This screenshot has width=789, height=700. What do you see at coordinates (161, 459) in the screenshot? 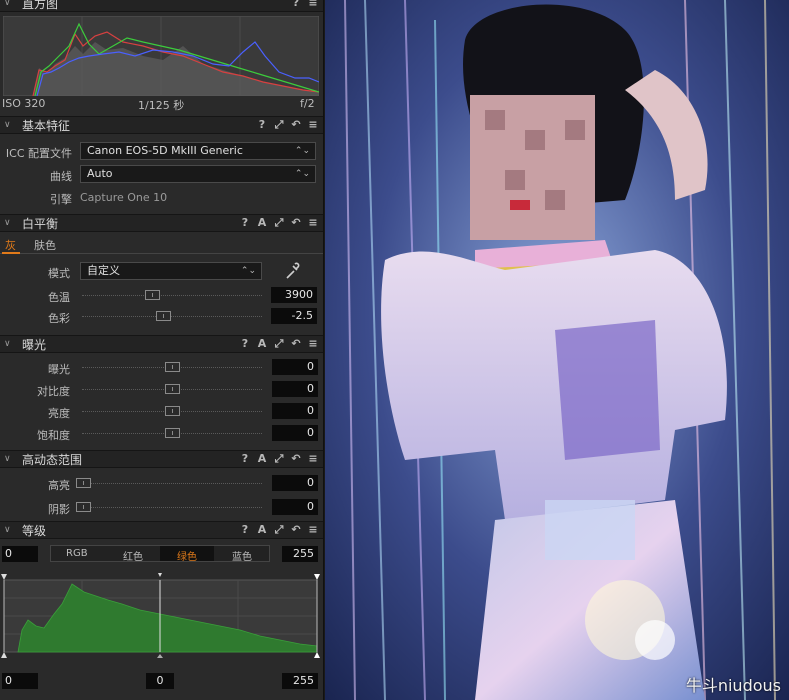
I see `hdr-header: ∨ 高动态范围 ? A ⤢ ↶ ≡` at bounding box center [161, 459].